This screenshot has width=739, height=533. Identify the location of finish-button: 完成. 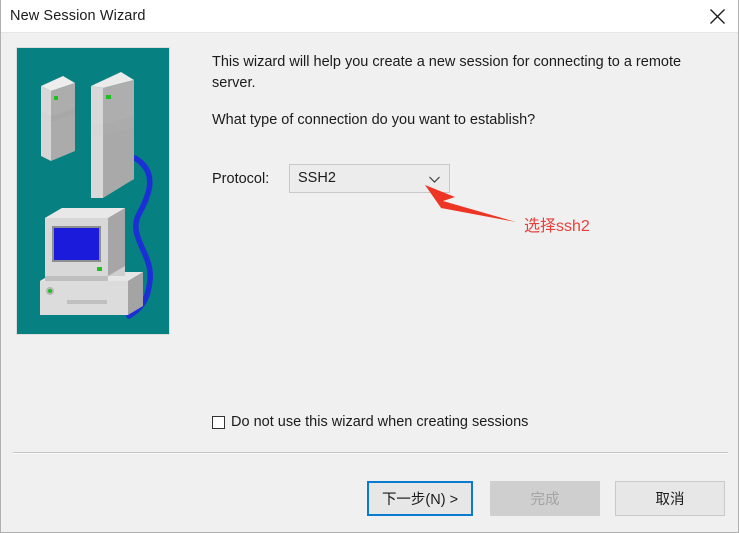
(545, 498).